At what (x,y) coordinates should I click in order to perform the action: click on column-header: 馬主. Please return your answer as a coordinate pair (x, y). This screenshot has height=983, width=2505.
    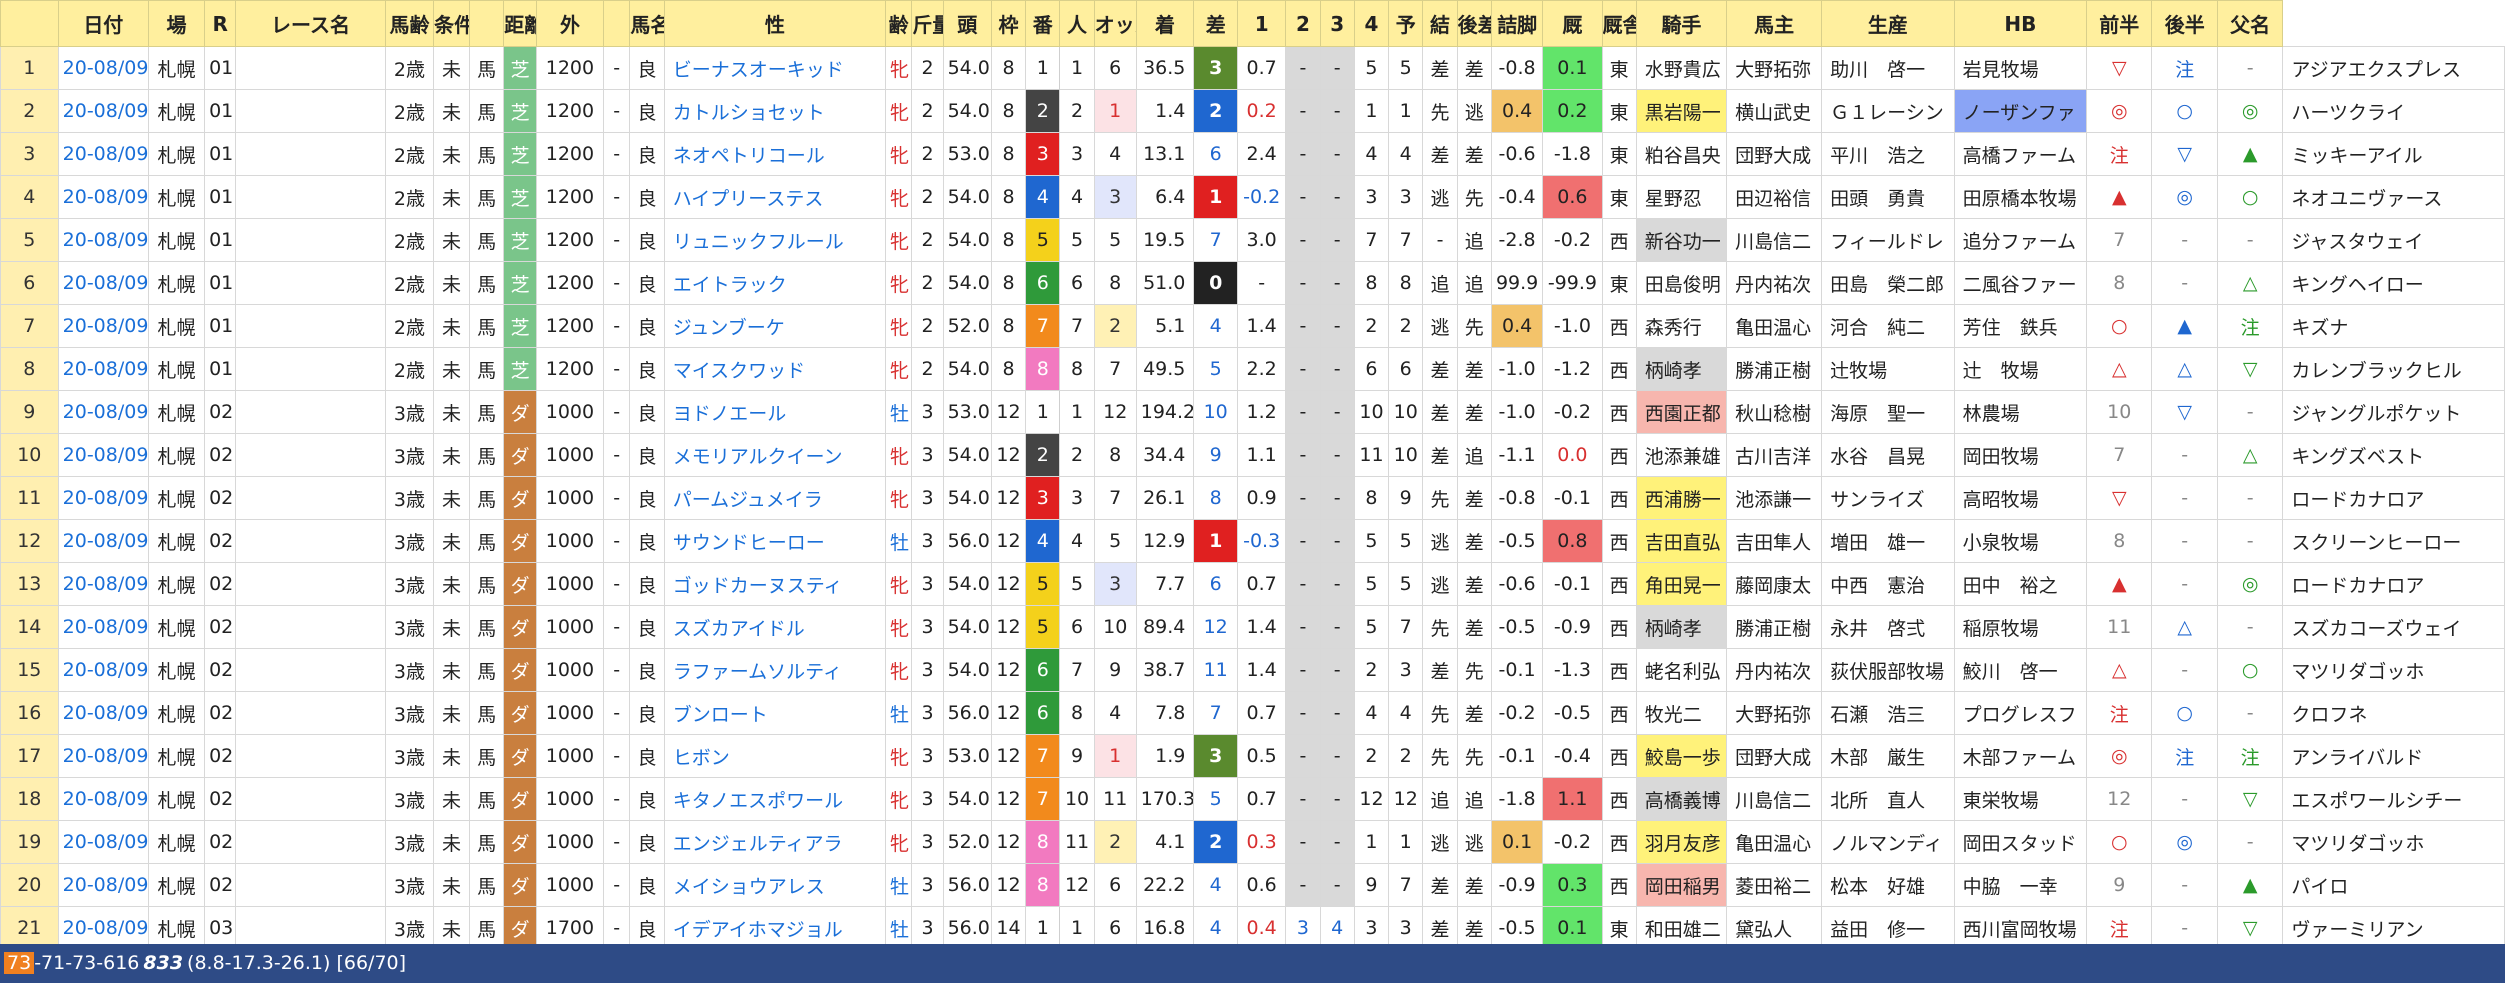
    Looking at the image, I should click on (1774, 23).